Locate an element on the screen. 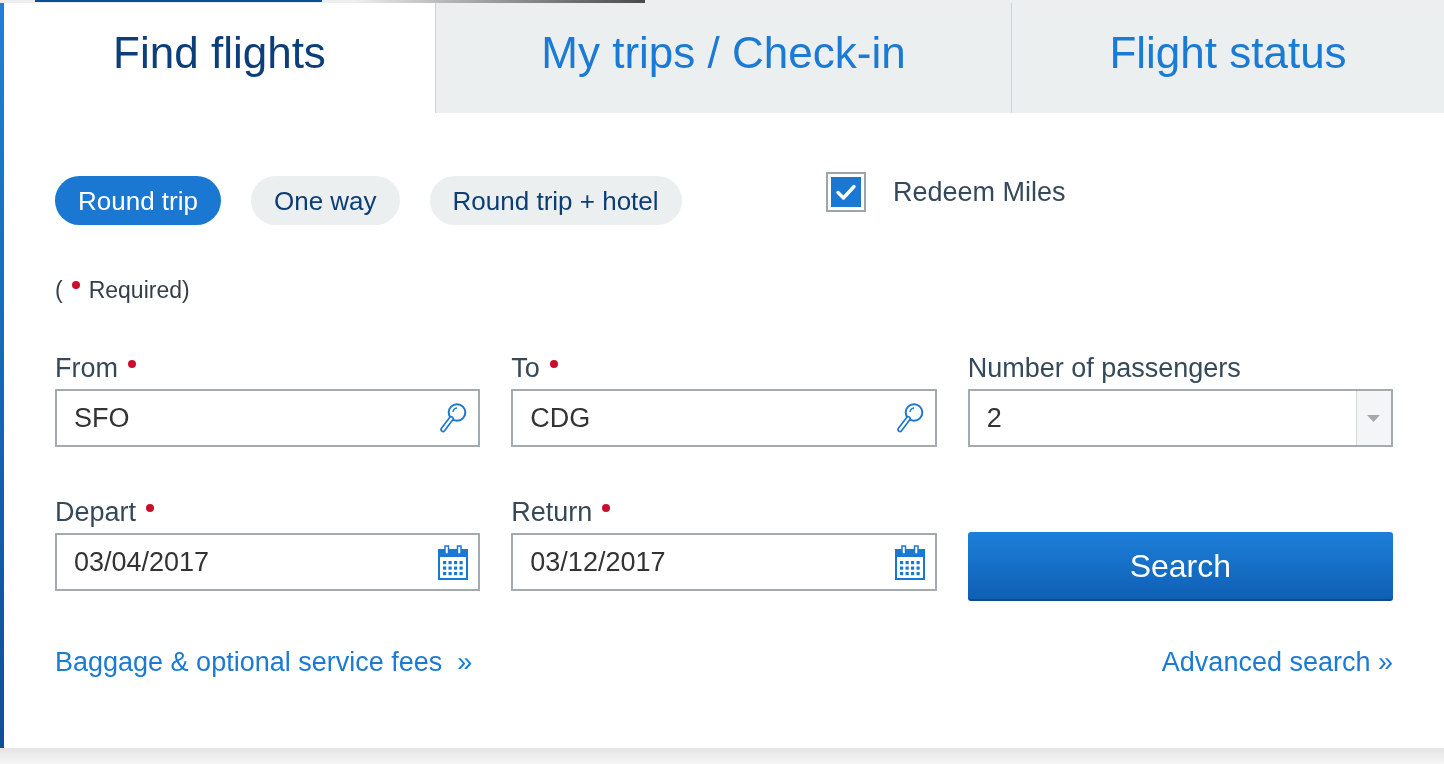 This screenshot has width=1444, height=764. text-field: CDG is located at coordinates (724, 418).